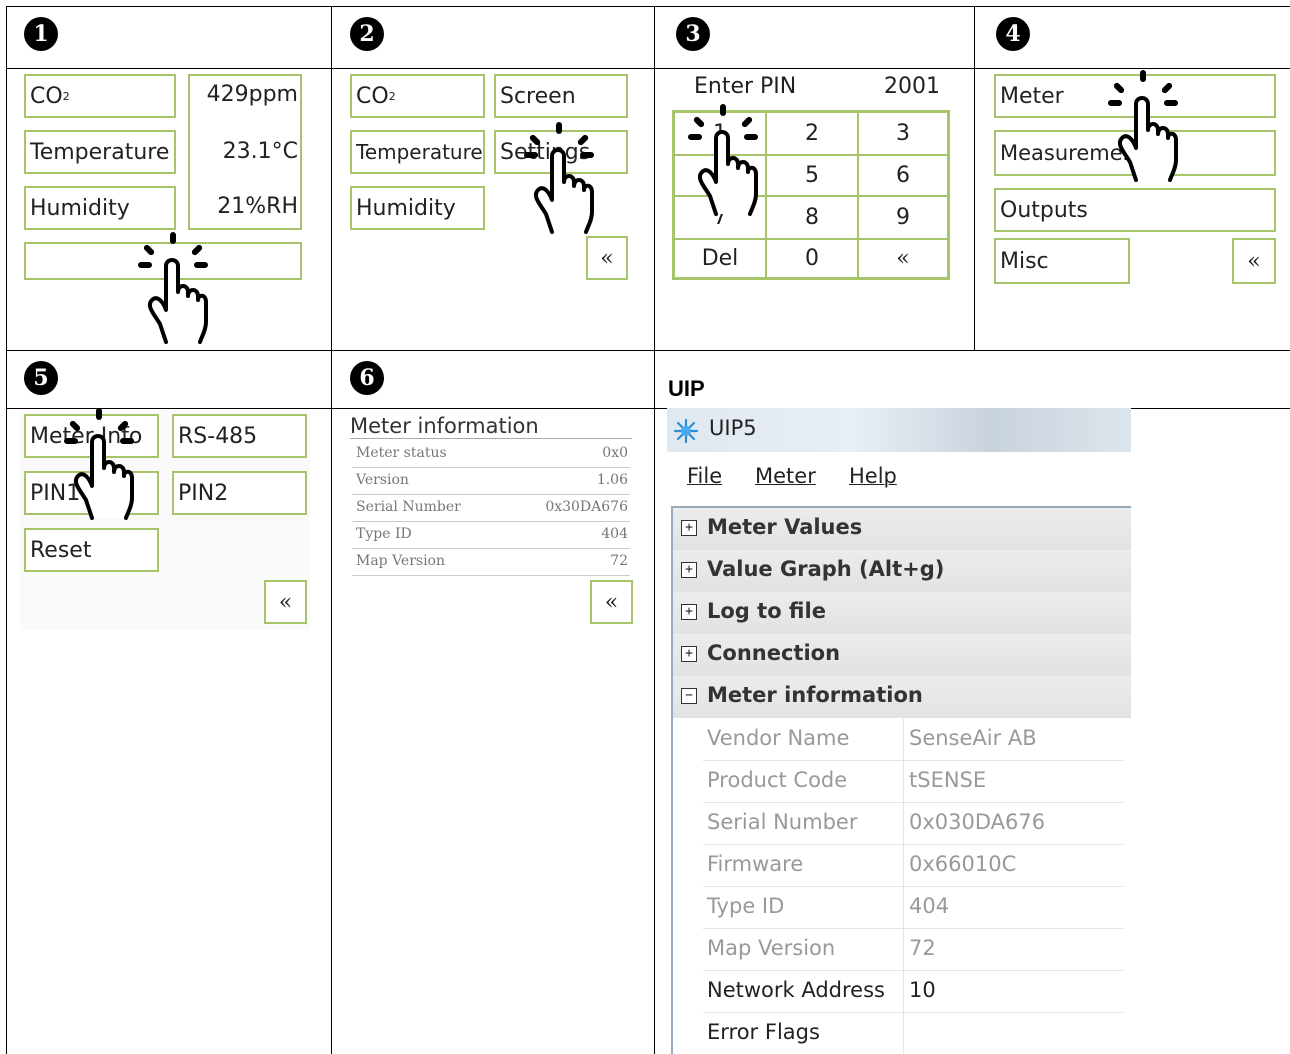  I want to click on meter-info-button: Meter Info, so click(91, 436).